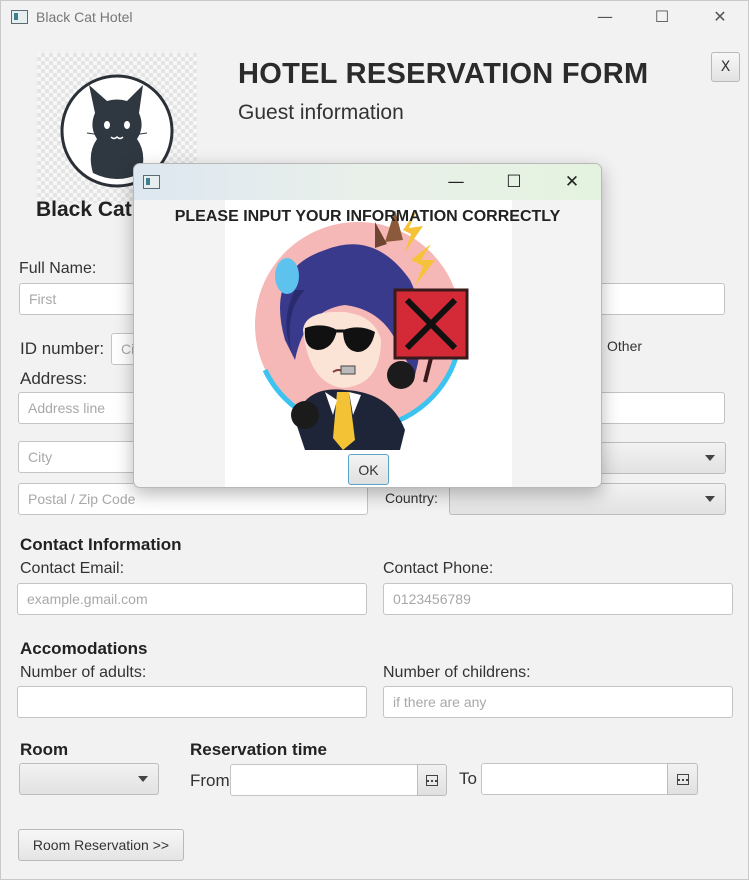 Image resolution: width=749 pixels, height=880 pixels. I want to click on accommodations-section-title: Accomodations, so click(84, 648).